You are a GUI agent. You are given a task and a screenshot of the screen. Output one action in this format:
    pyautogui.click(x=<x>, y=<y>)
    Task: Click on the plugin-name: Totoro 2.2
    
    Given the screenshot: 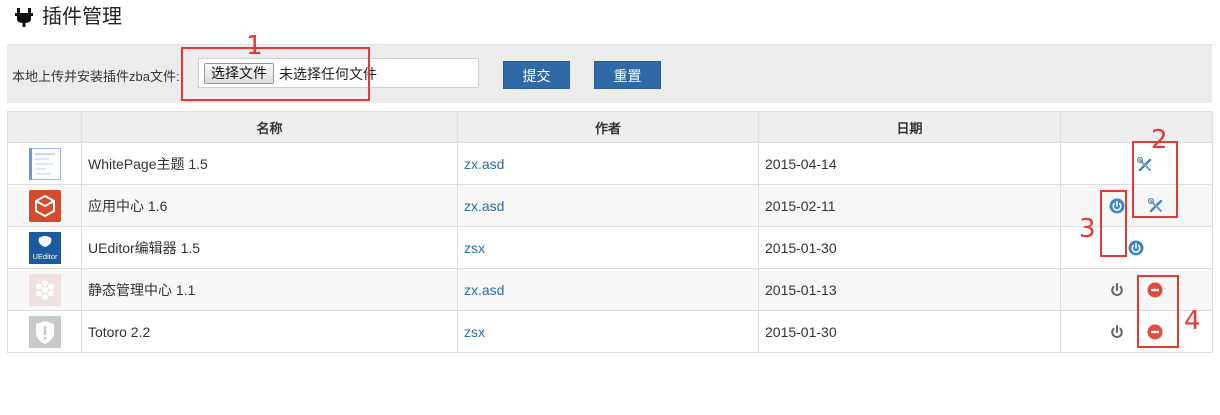 What is the action you would take?
    pyautogui.click(x=269, y=331)
    